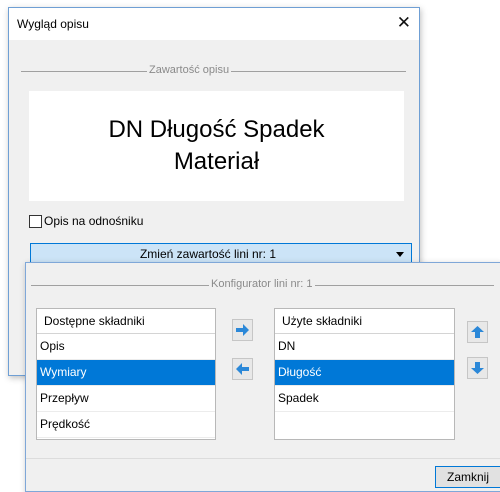  I want to click on preview-line-1: DN Długość Spadek, so click(216, 129).